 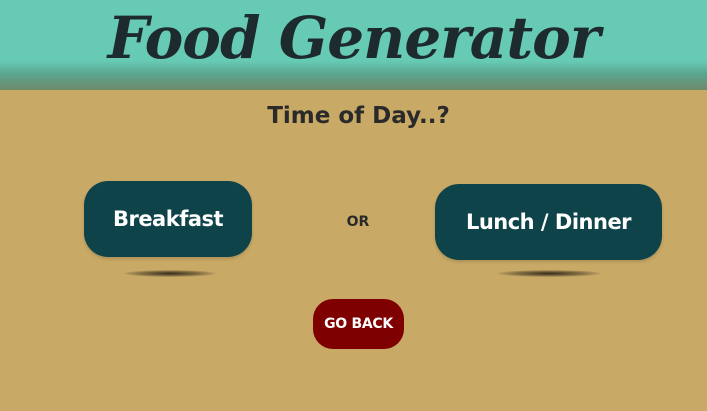 I want to click on breakfast-button-shadow, so click(x=170, y=273).